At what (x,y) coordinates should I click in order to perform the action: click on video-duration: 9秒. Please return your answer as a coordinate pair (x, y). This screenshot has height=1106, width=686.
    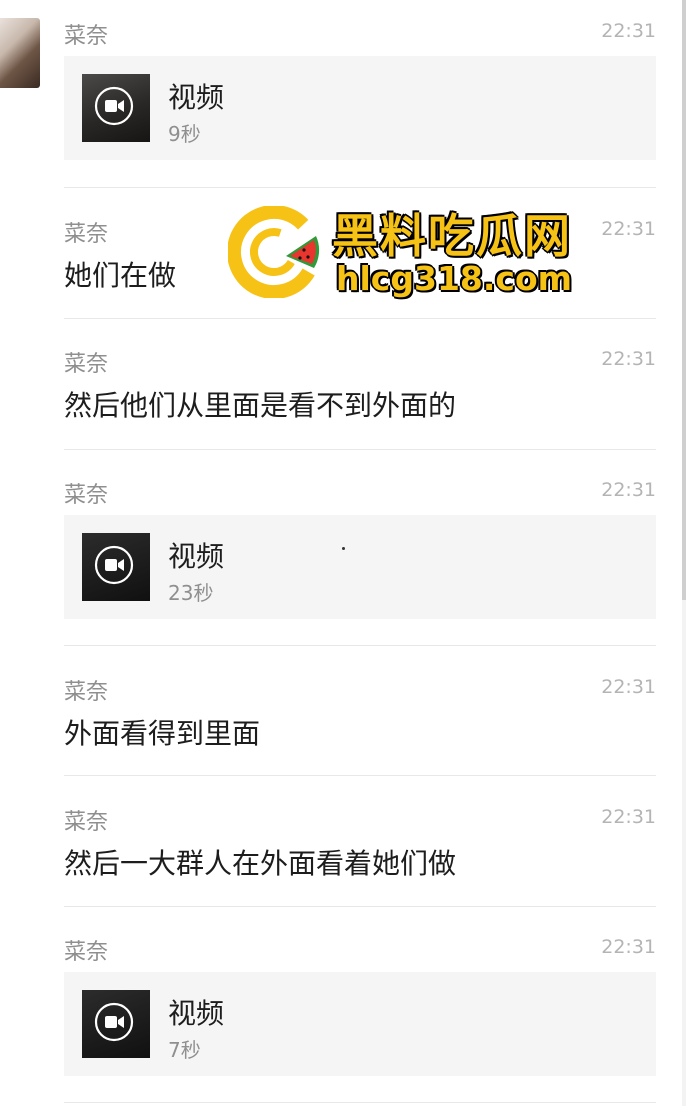
    Looking at the image, I should click on (184, 134).